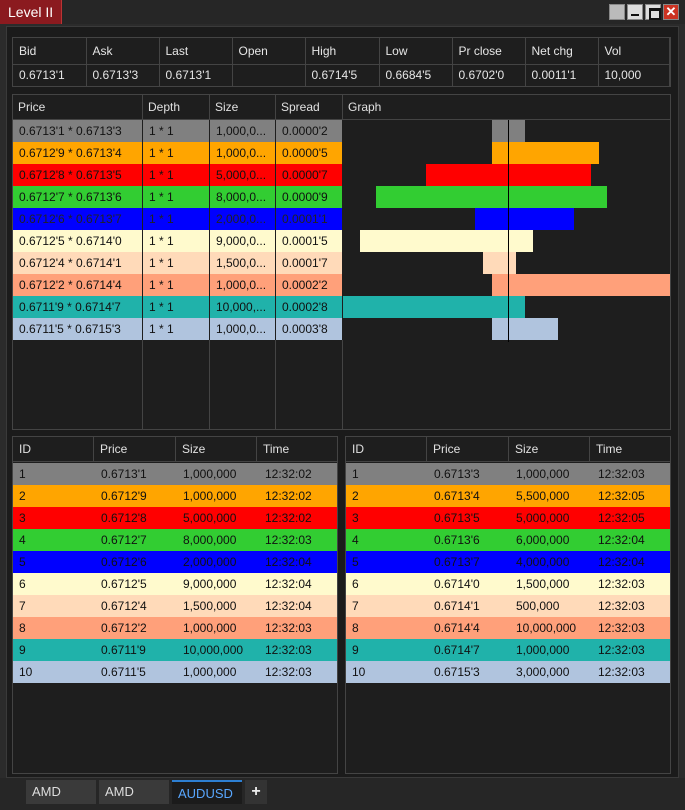 This screenshot has width=685, height=810. What do you see at coordinates (309, 329) in the screenshot?
I see `depth-spread-cell: 0.0003'8` at bounding box center [309, 329].